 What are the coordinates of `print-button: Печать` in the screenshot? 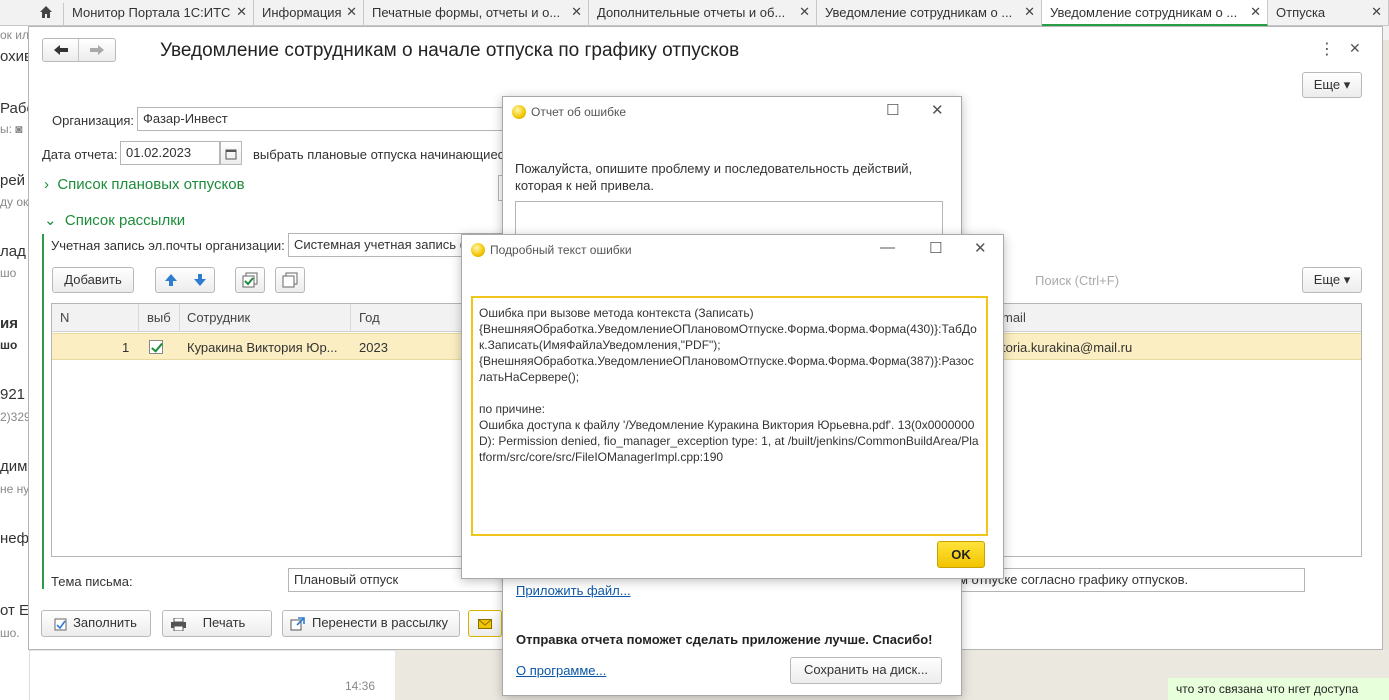 It's located at (217, 623).